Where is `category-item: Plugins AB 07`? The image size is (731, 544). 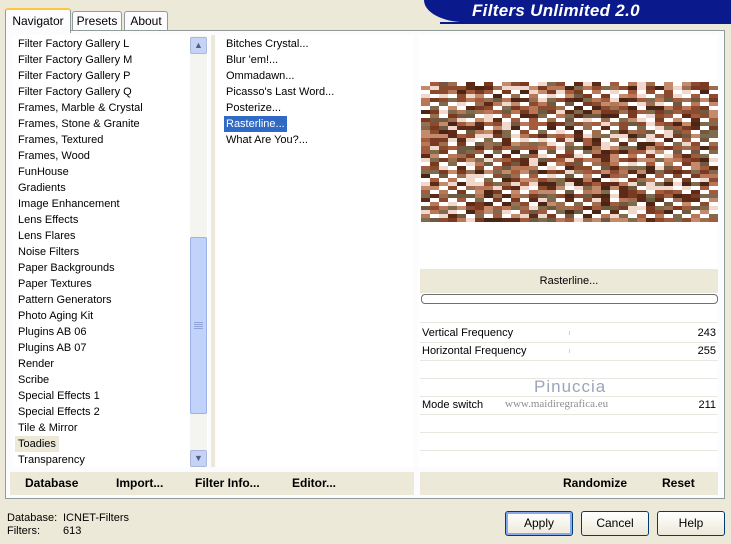
category-item: Plugins AB 07 is located at coordinates (52, 348).